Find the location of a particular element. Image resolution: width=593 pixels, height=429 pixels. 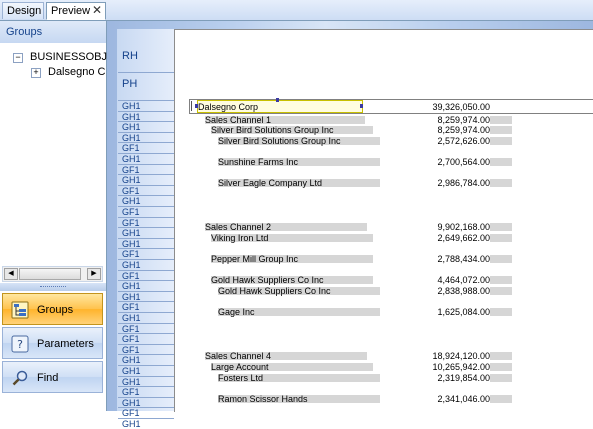

parameters-nav-label: Parameters is located at coordinates (65, 344).